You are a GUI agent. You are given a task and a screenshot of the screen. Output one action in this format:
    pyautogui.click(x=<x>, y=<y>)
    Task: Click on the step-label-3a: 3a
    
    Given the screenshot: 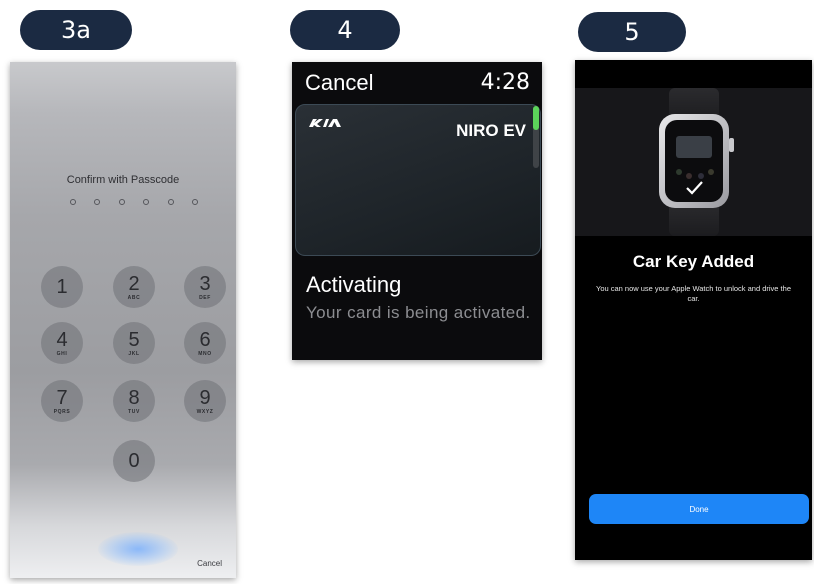 What is the action you would take?
    pyautogui.click(x=76, y=30)
    